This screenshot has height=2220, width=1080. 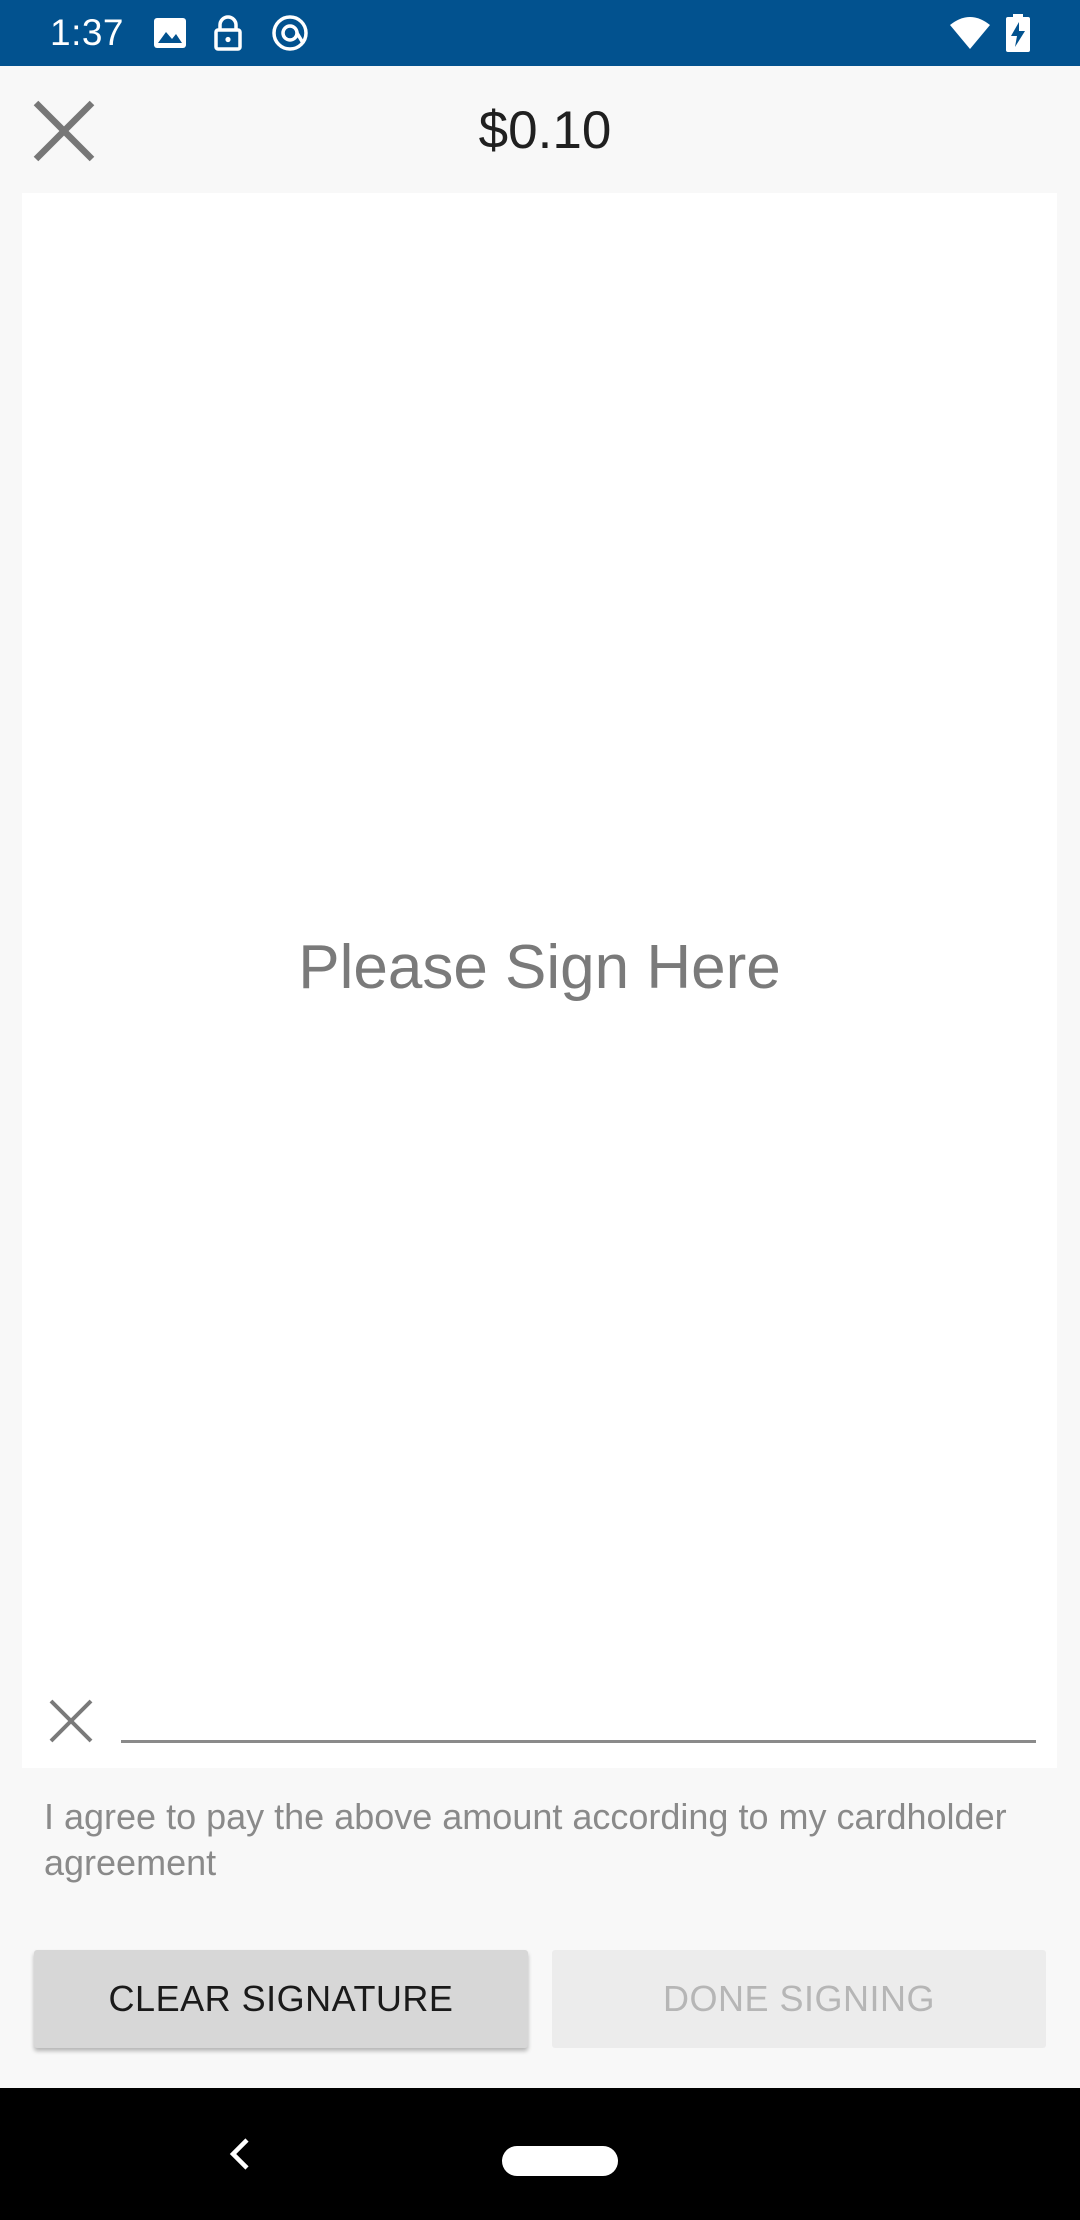 I want to click on status-bar: 1:37, so click(x=540, y=33).